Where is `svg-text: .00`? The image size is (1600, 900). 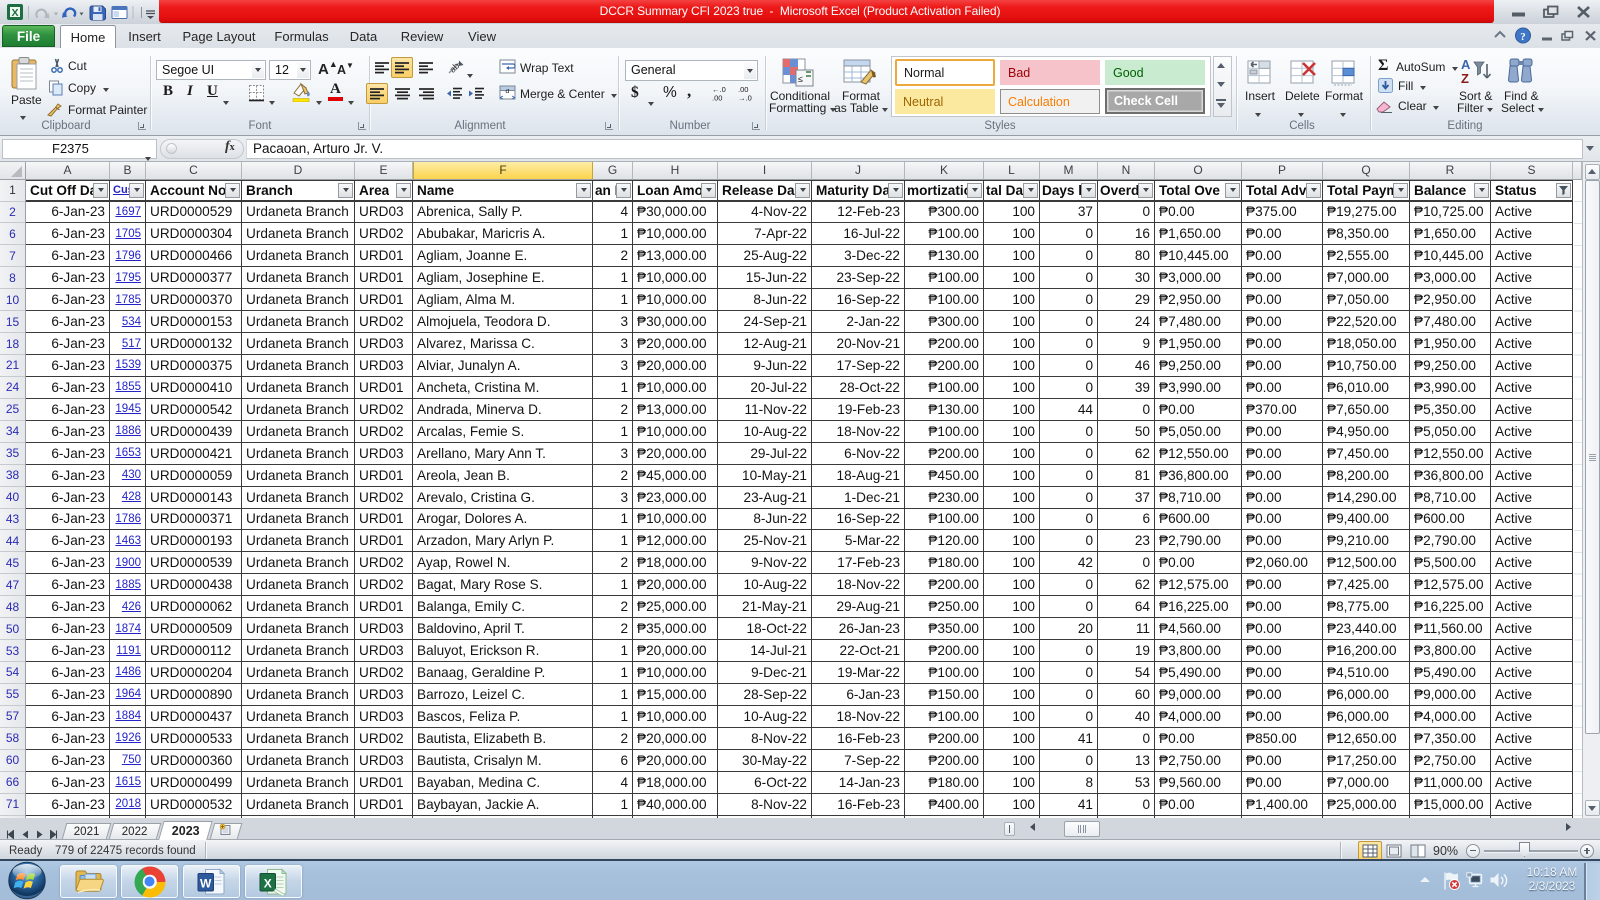
svg-text: .00 is located at coordinates (717, 98).